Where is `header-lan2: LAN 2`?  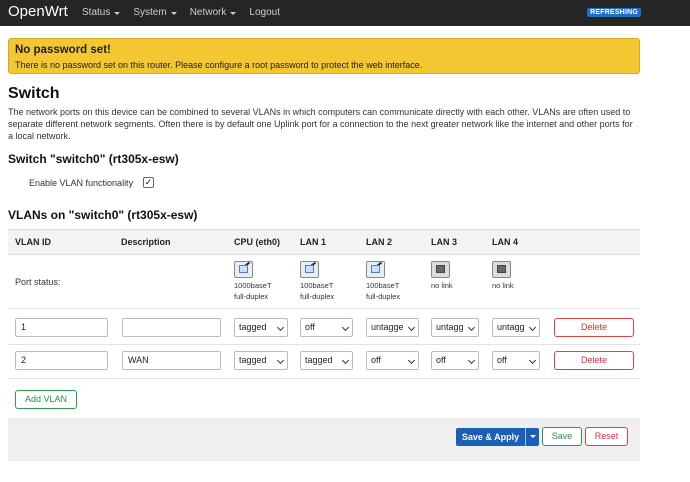
header-lan2: LAN 2 is located at coordinates (379, 242).